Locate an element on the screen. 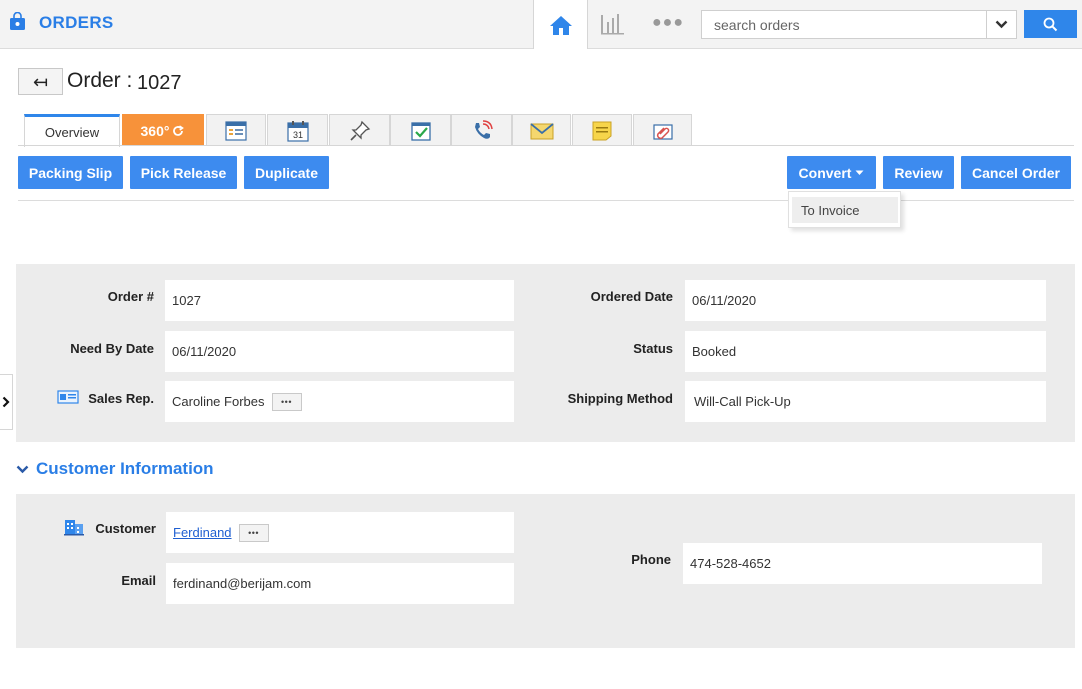  phone-field: 474-528-4652 is located at coordinates (862, 563).